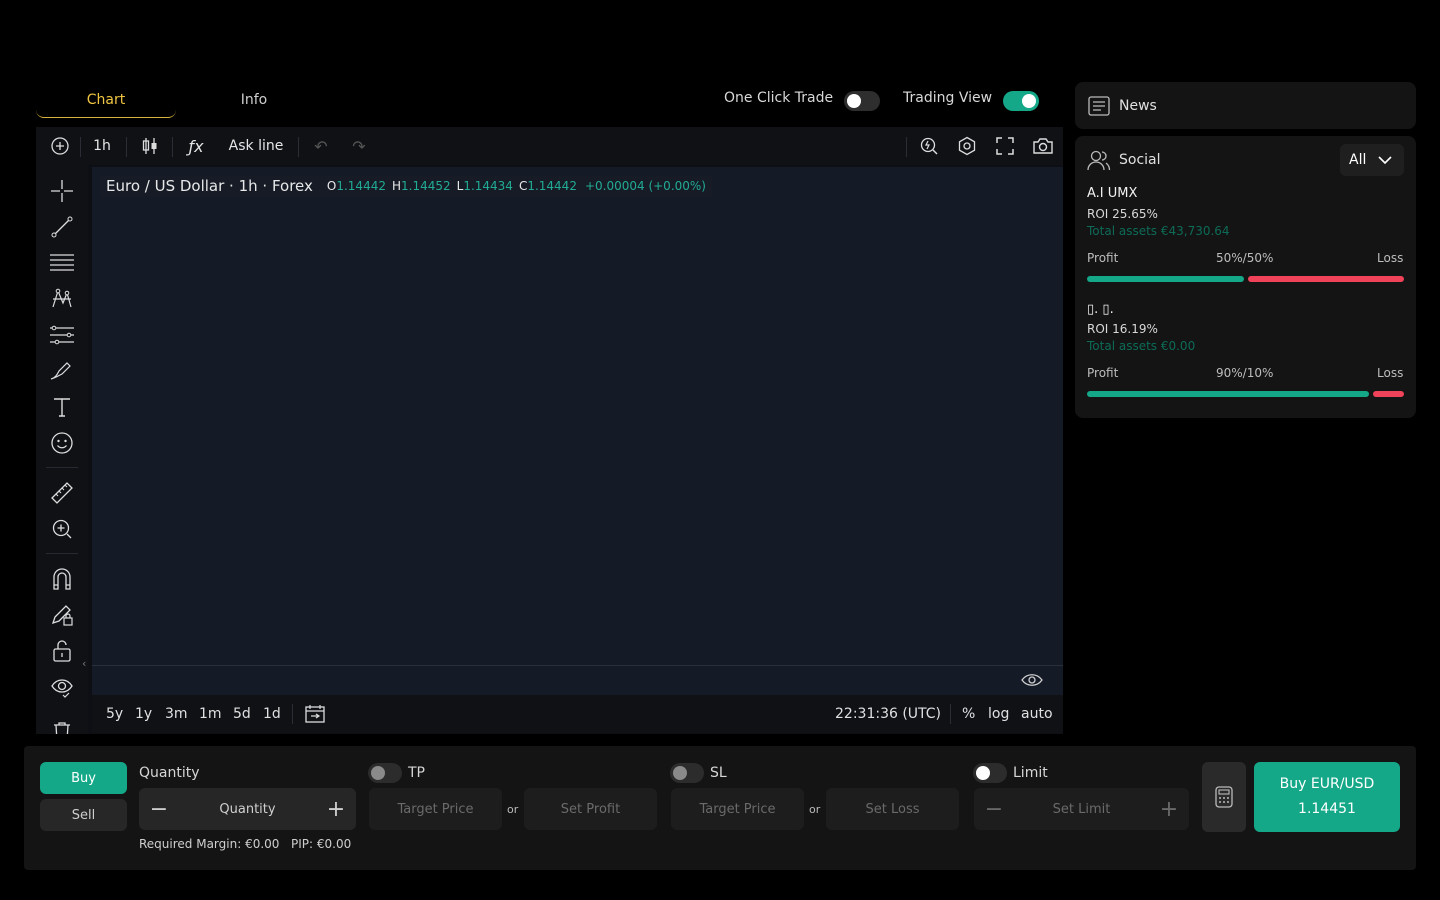 The height and width of the screenshot is (900, 1440). I want to click on required-margin: Required Margin: €0.00, so click(209, 844).